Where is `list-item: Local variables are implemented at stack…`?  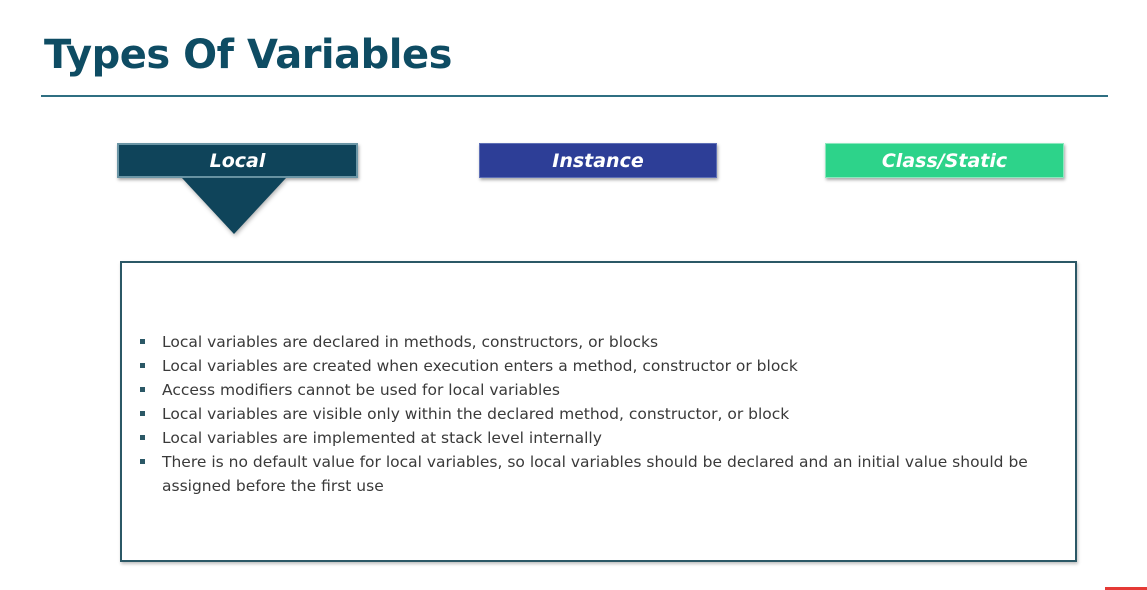
list-item: Local variables are implemented at stack… is located at coordinates (590, 438).